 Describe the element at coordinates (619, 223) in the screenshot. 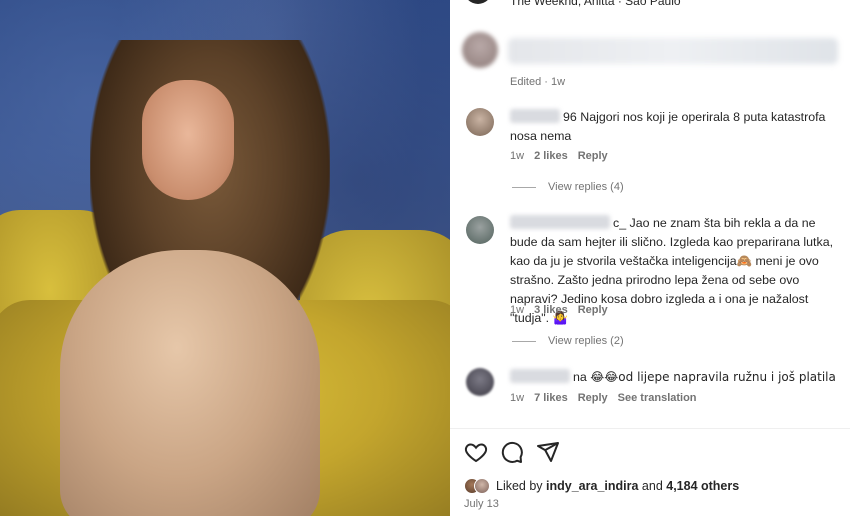

I see `username-suffix: c_` at that location.